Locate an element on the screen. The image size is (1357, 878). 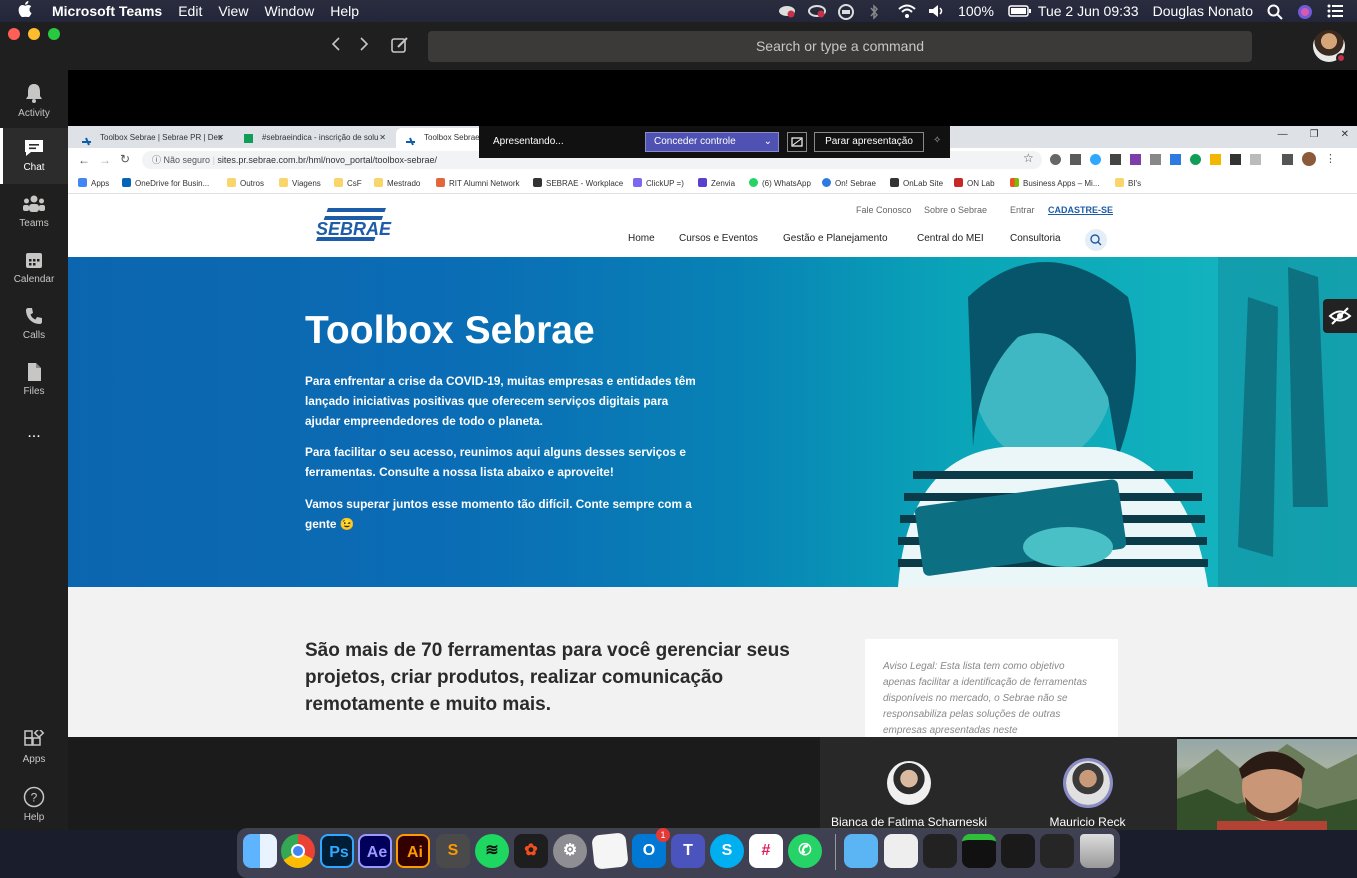
sebrae-logo: SEBRAE is located at coordinates (355, 228).